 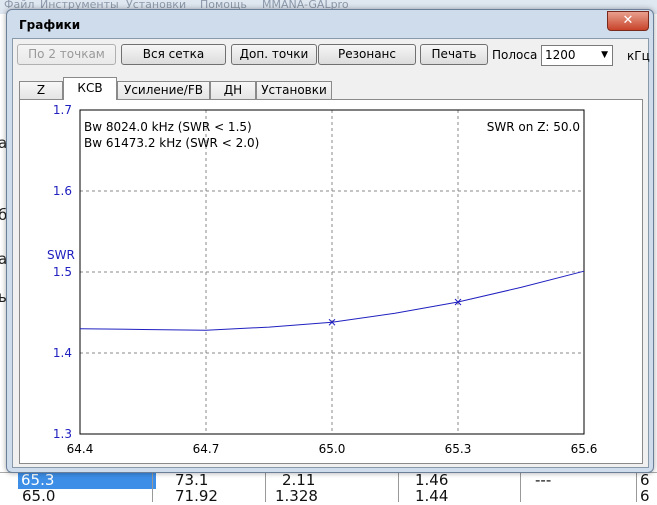 What do you see at coordinates (294, 90) in the screenshot?
I see `tab-settings: Установки` at bounding box center [294, 90].